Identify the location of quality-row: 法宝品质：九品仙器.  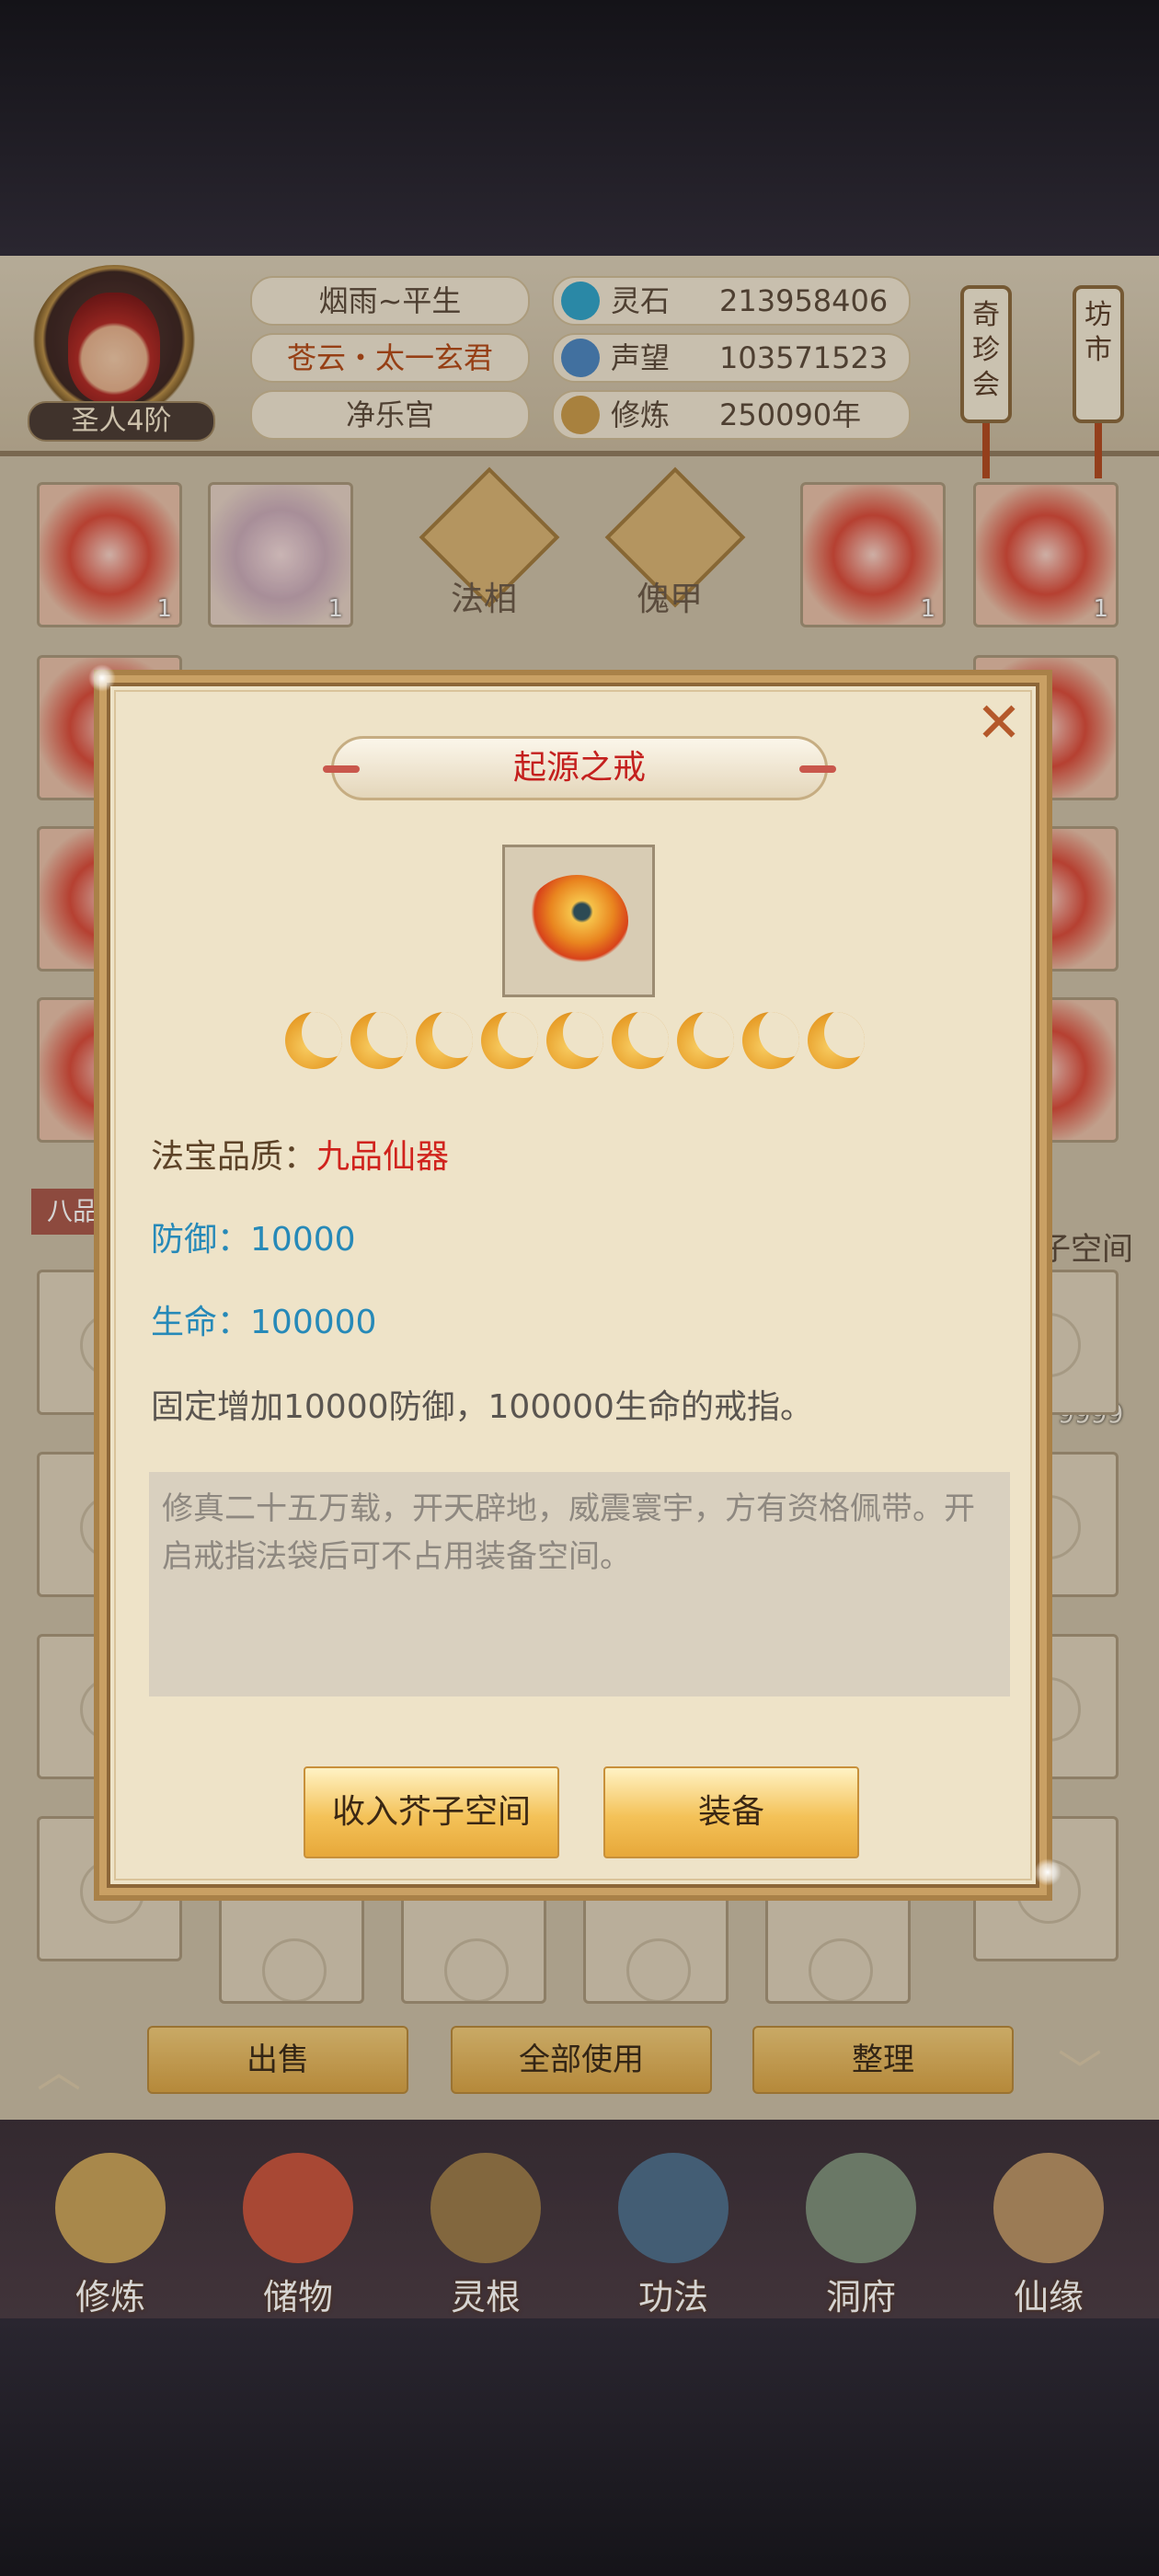
(300, 1154).